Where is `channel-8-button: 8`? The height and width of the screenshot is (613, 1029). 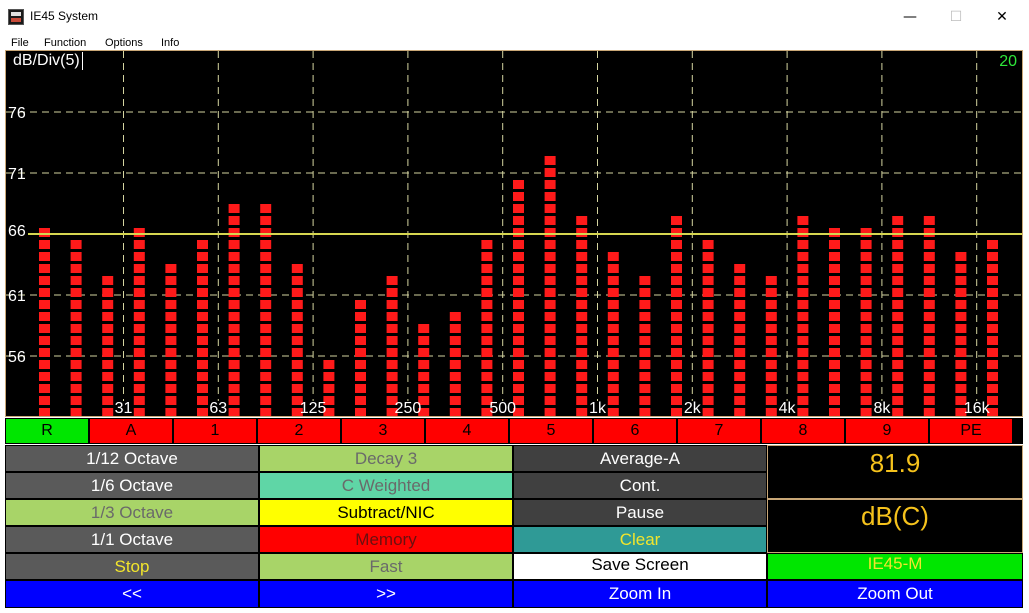
channel-8-button: 8 is located at coordinates (803, 431).